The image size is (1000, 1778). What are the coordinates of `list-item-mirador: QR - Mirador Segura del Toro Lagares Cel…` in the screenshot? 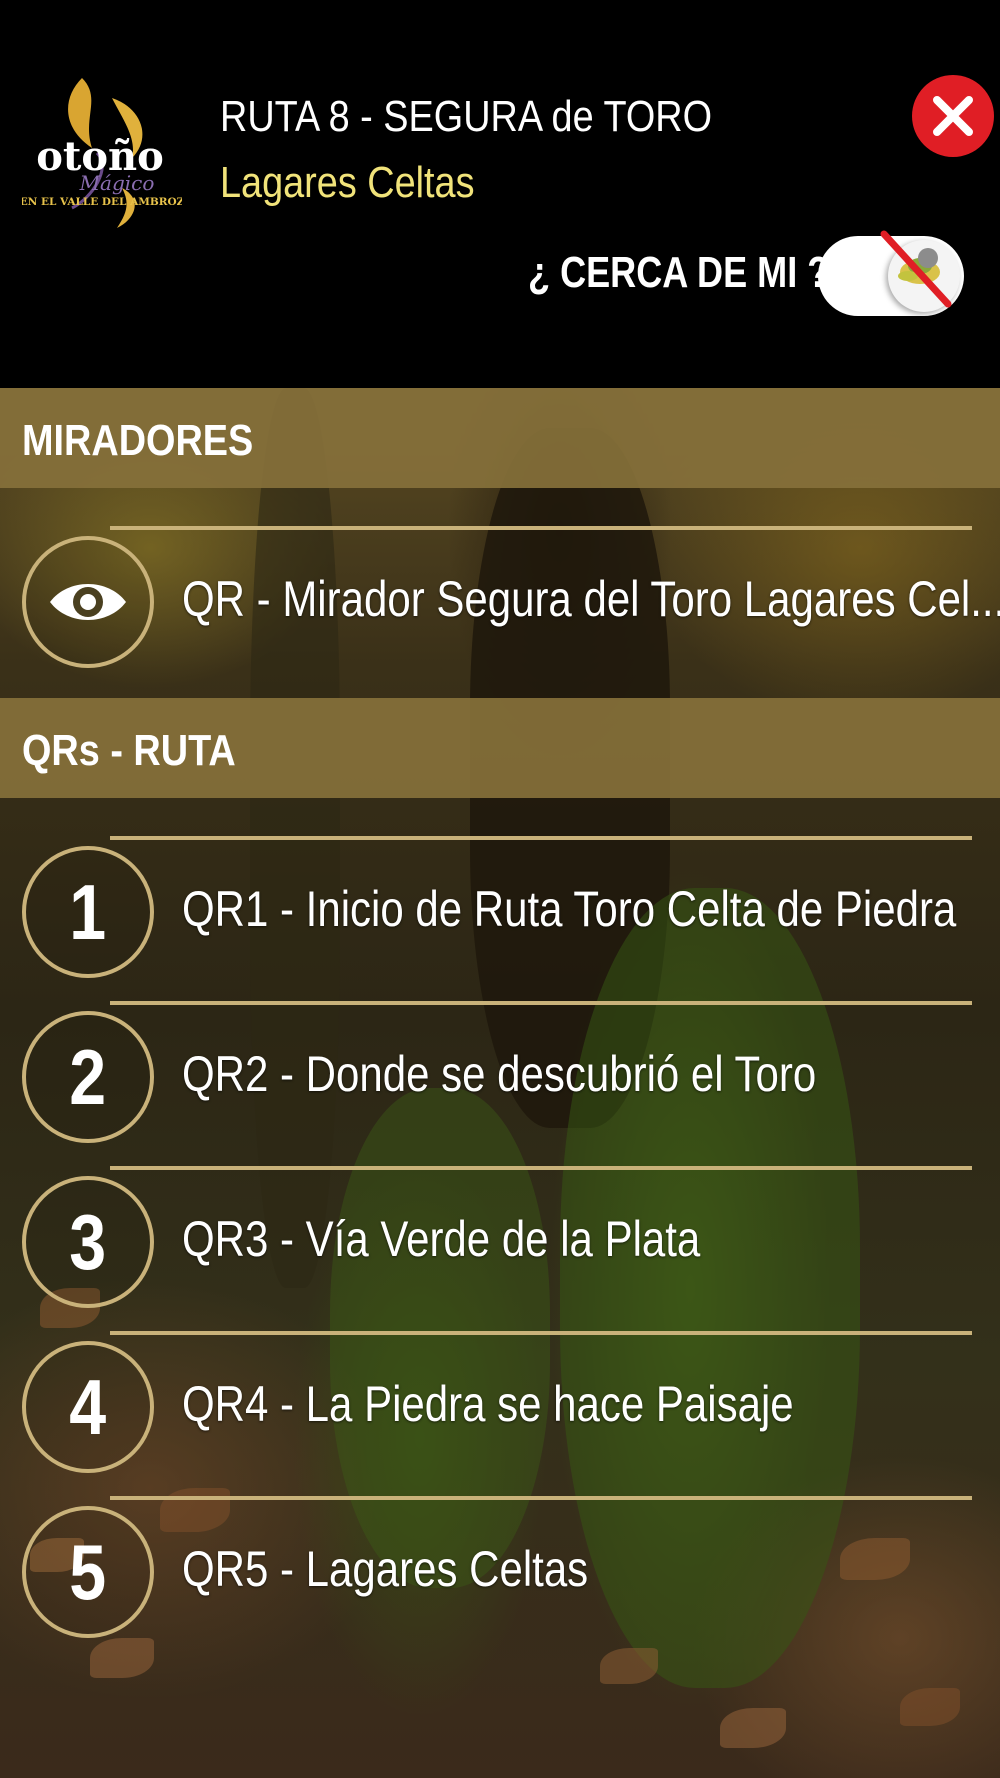 It's located at (500, 597).